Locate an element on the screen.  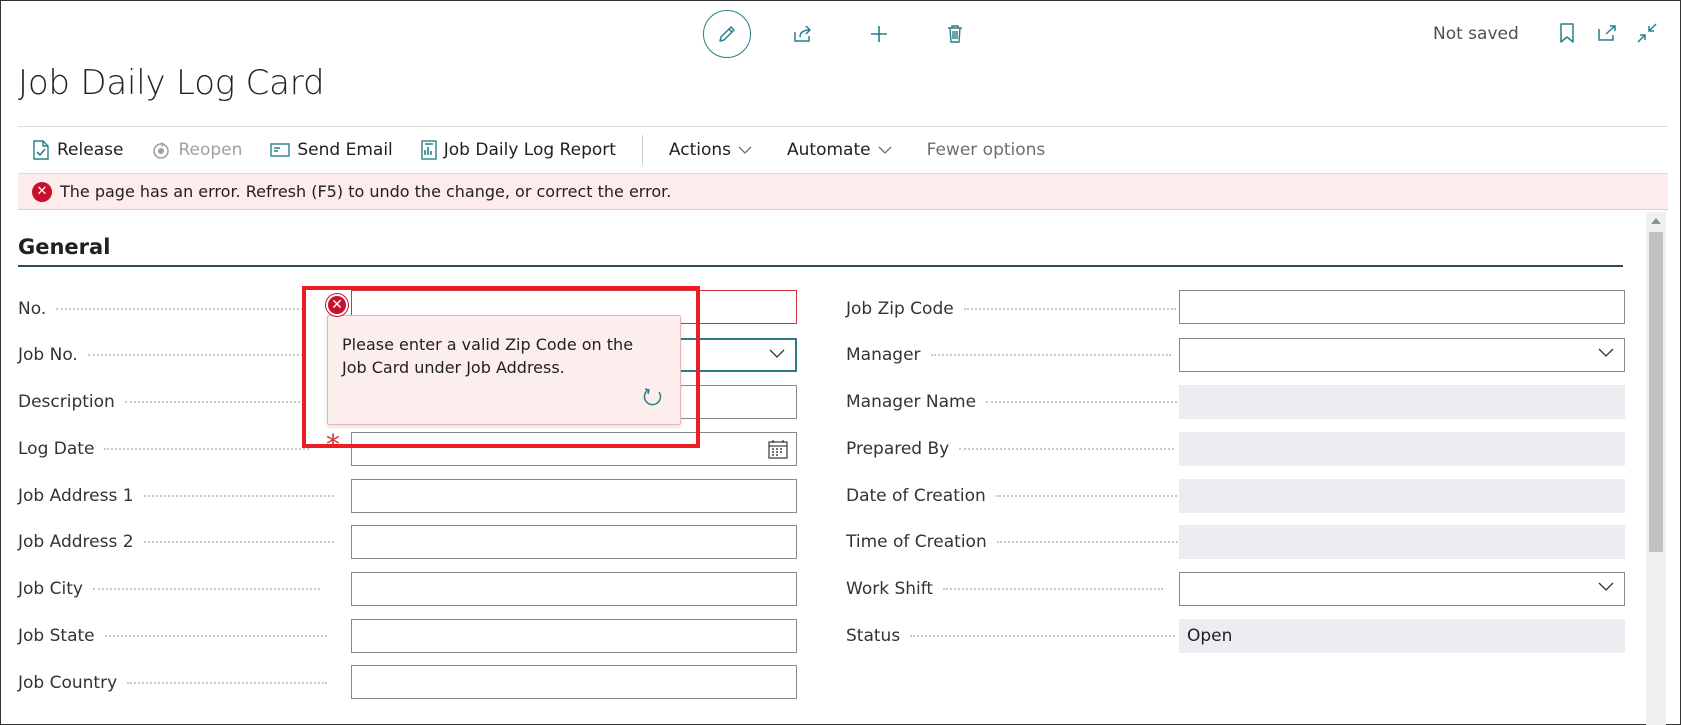
status-field: Open is located at coordinates (1402, 636).